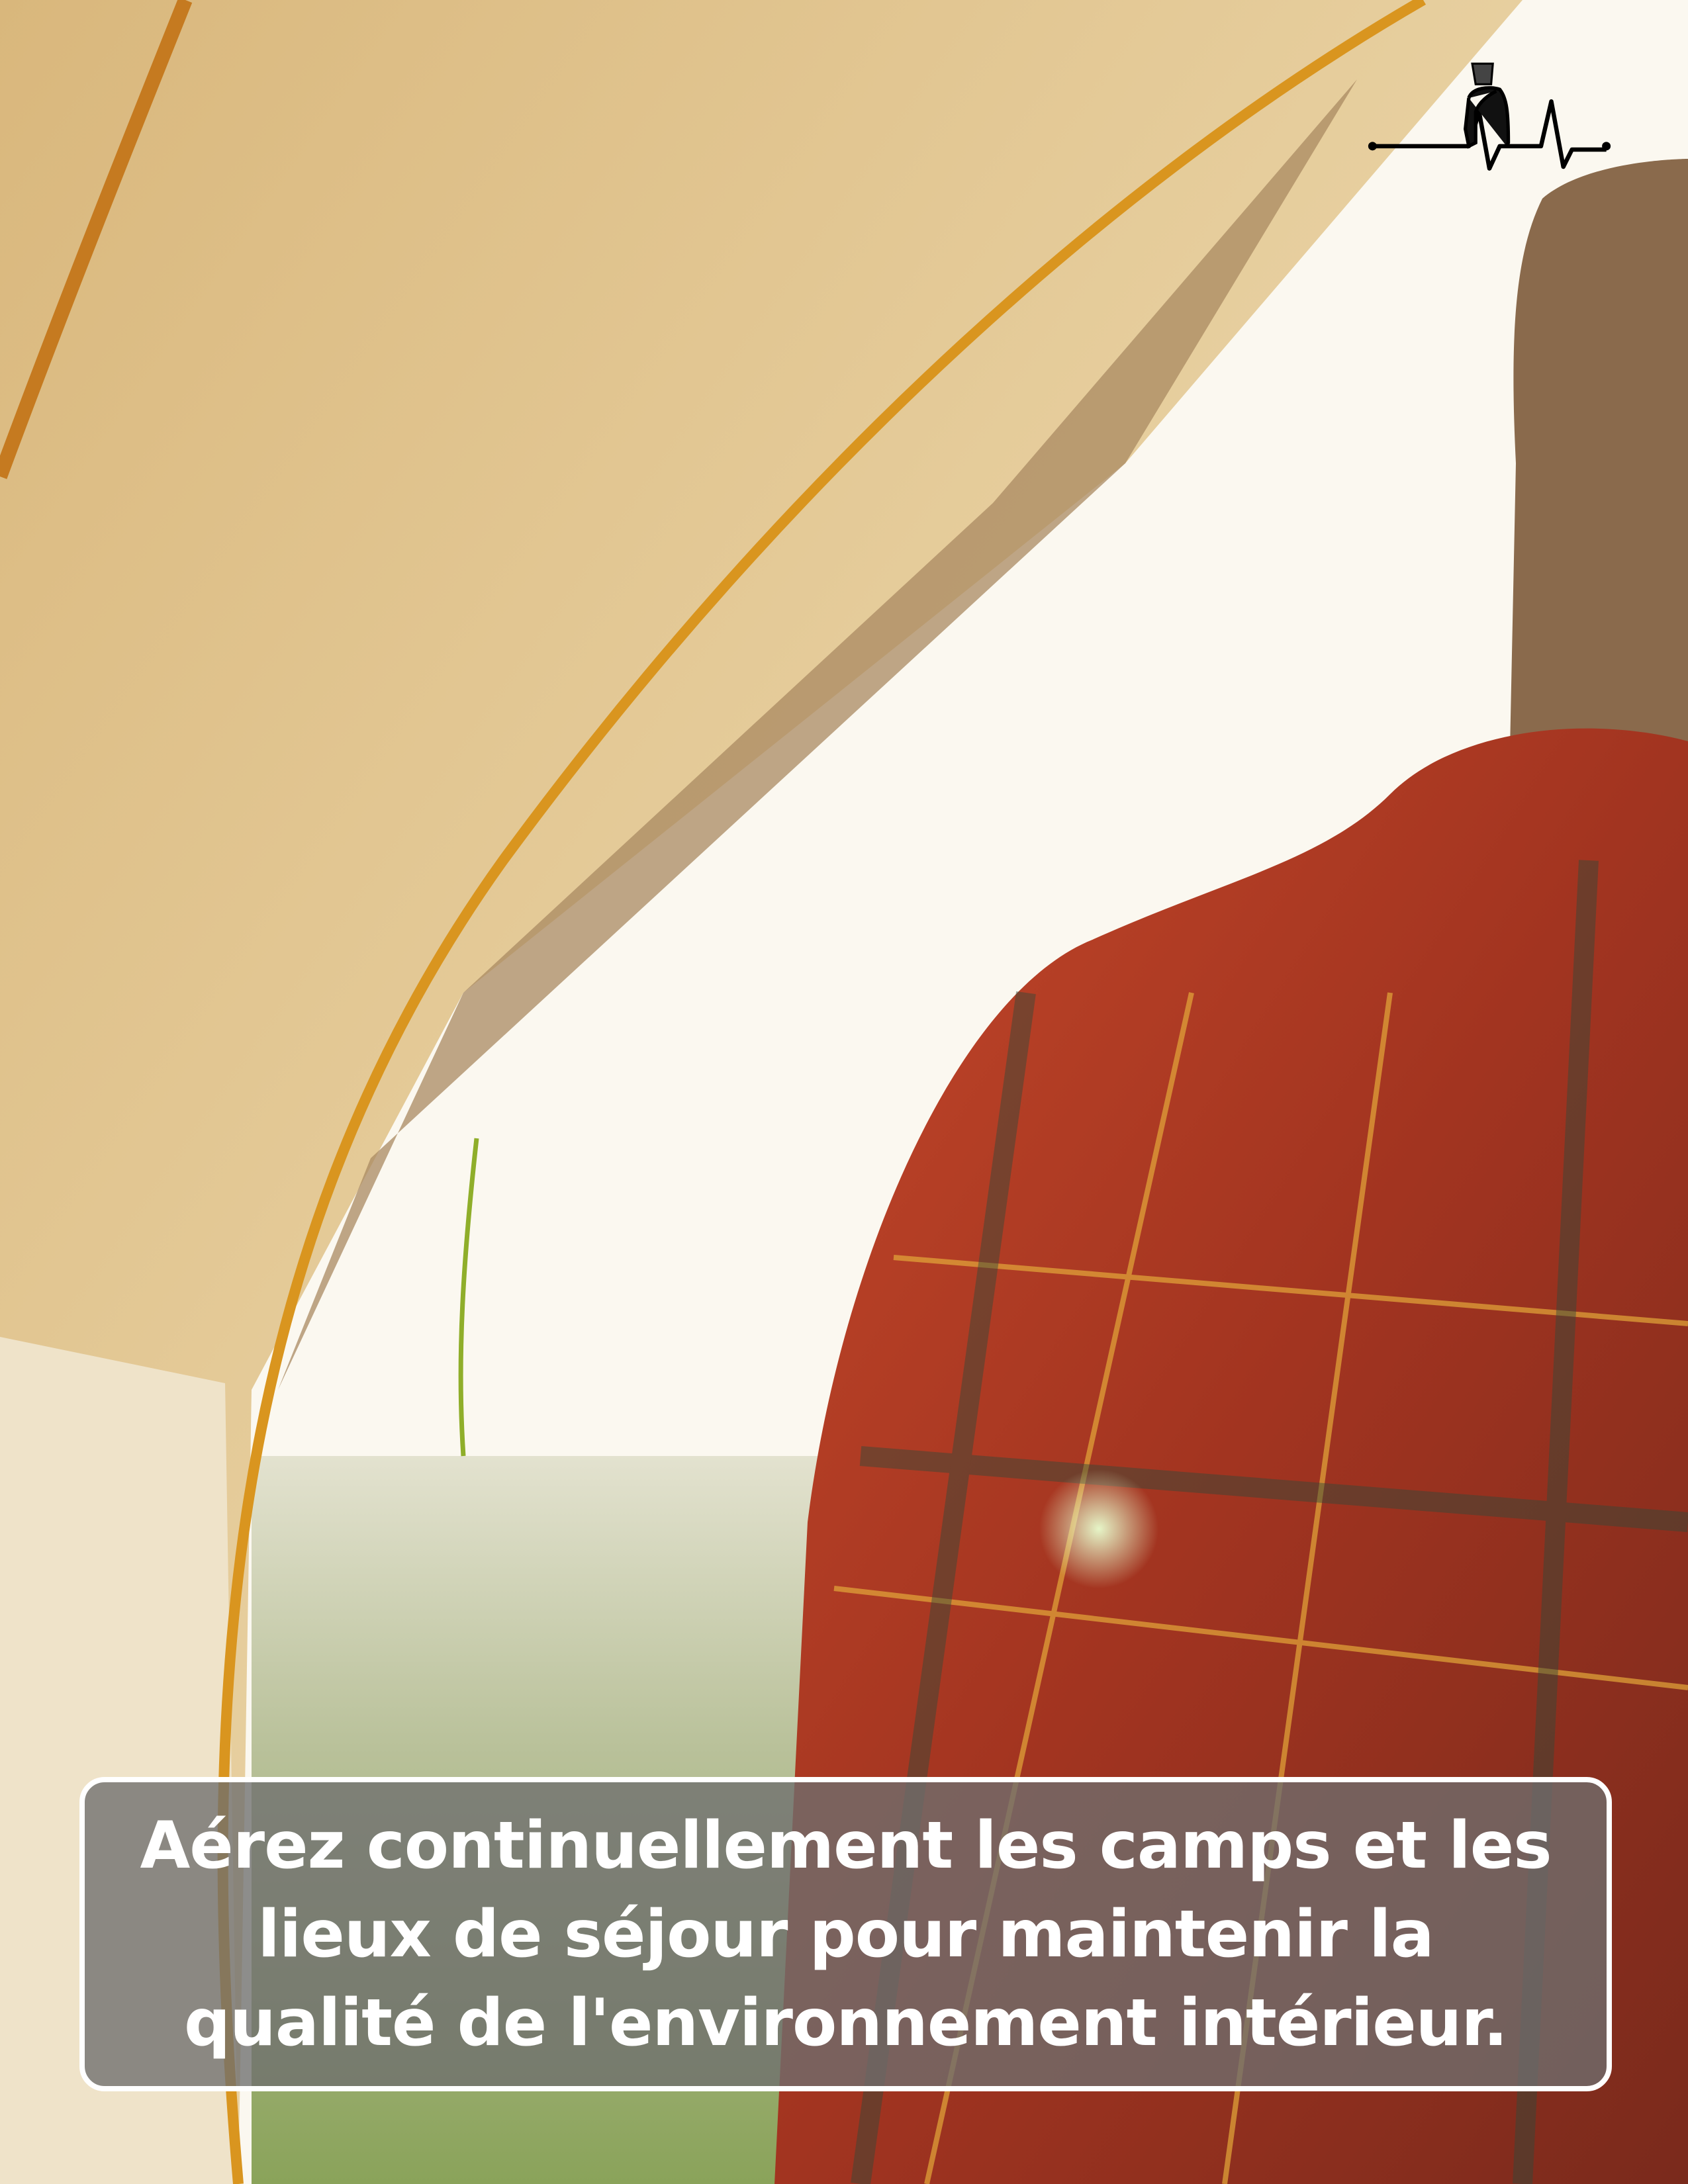 This screenshot has width=1688, height=2184. What do you see at coordinates (1489, 116) in the screenshot?
I see `person-heartbeat-logo` at bounding box center [1489, 116].